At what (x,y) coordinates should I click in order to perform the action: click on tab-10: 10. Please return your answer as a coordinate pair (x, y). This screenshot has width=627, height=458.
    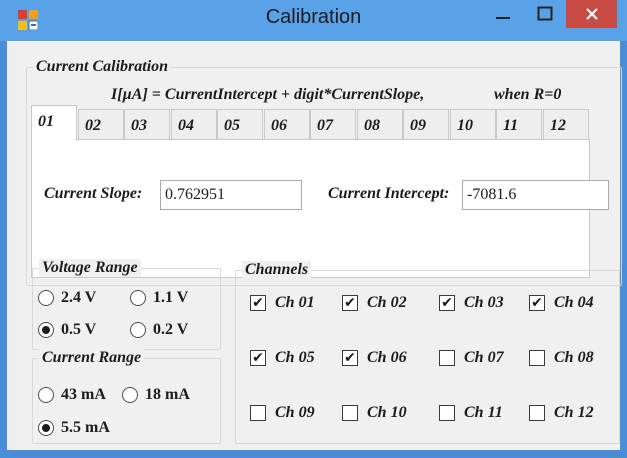
    Looking at the image, I should click on (473, 124).